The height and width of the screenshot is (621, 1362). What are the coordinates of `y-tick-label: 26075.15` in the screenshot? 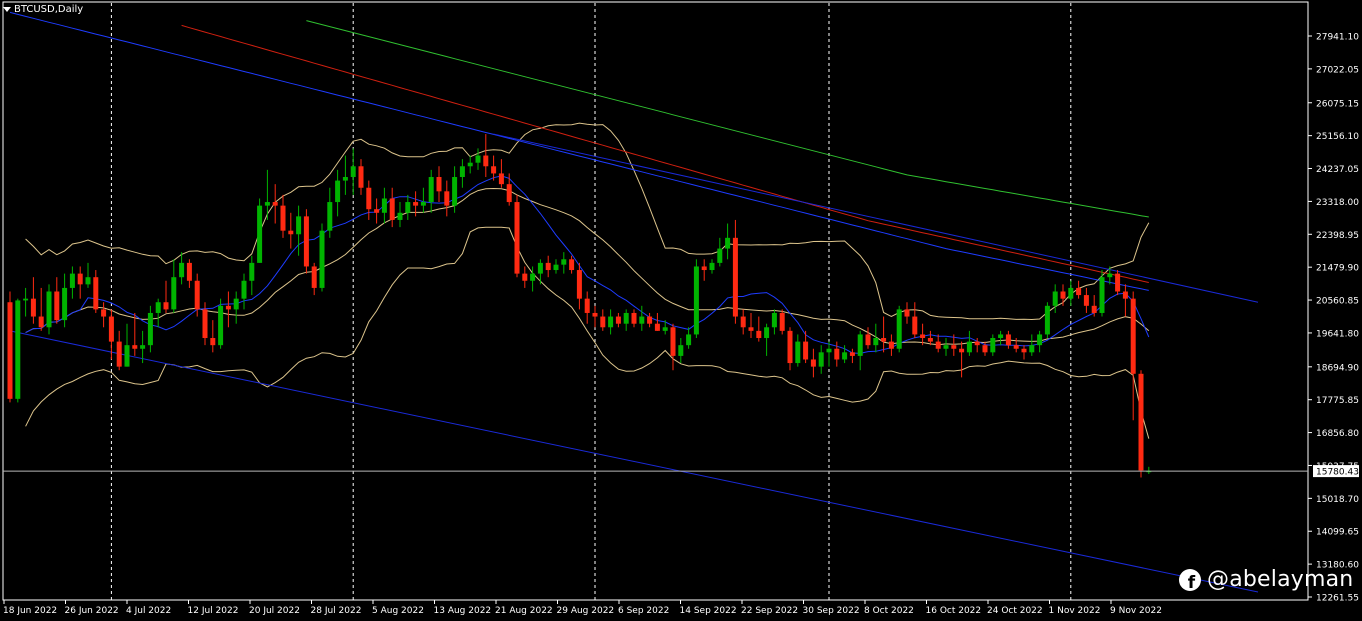 It's located at (1337, 104).